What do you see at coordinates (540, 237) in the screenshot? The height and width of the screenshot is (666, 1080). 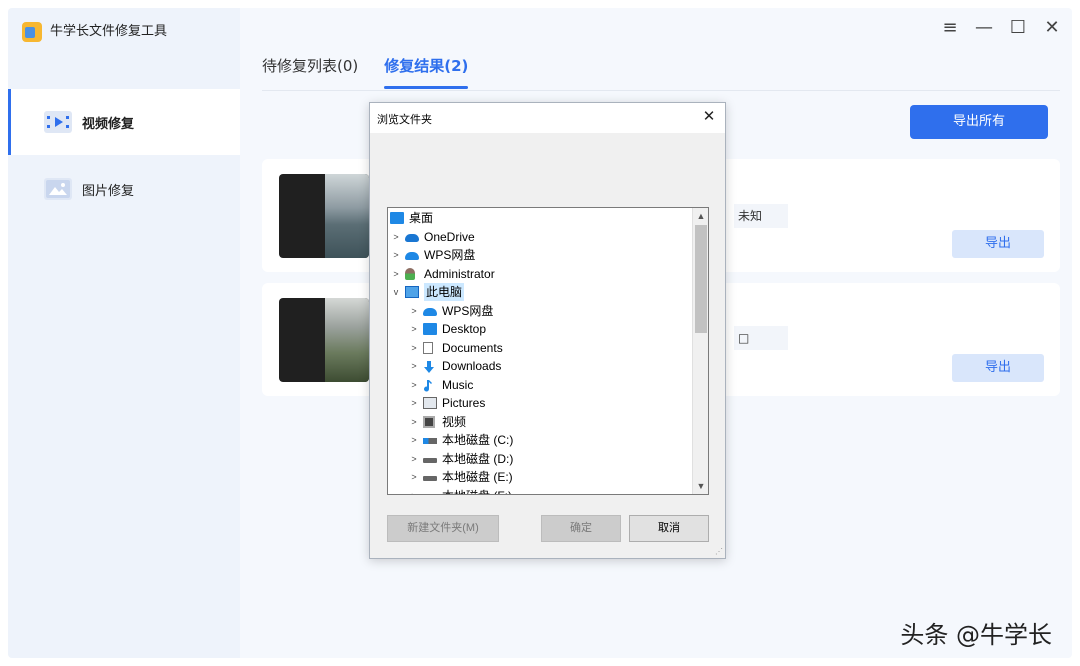 I see `tree-item: > OneDrive` at bounding box center [540, 237].